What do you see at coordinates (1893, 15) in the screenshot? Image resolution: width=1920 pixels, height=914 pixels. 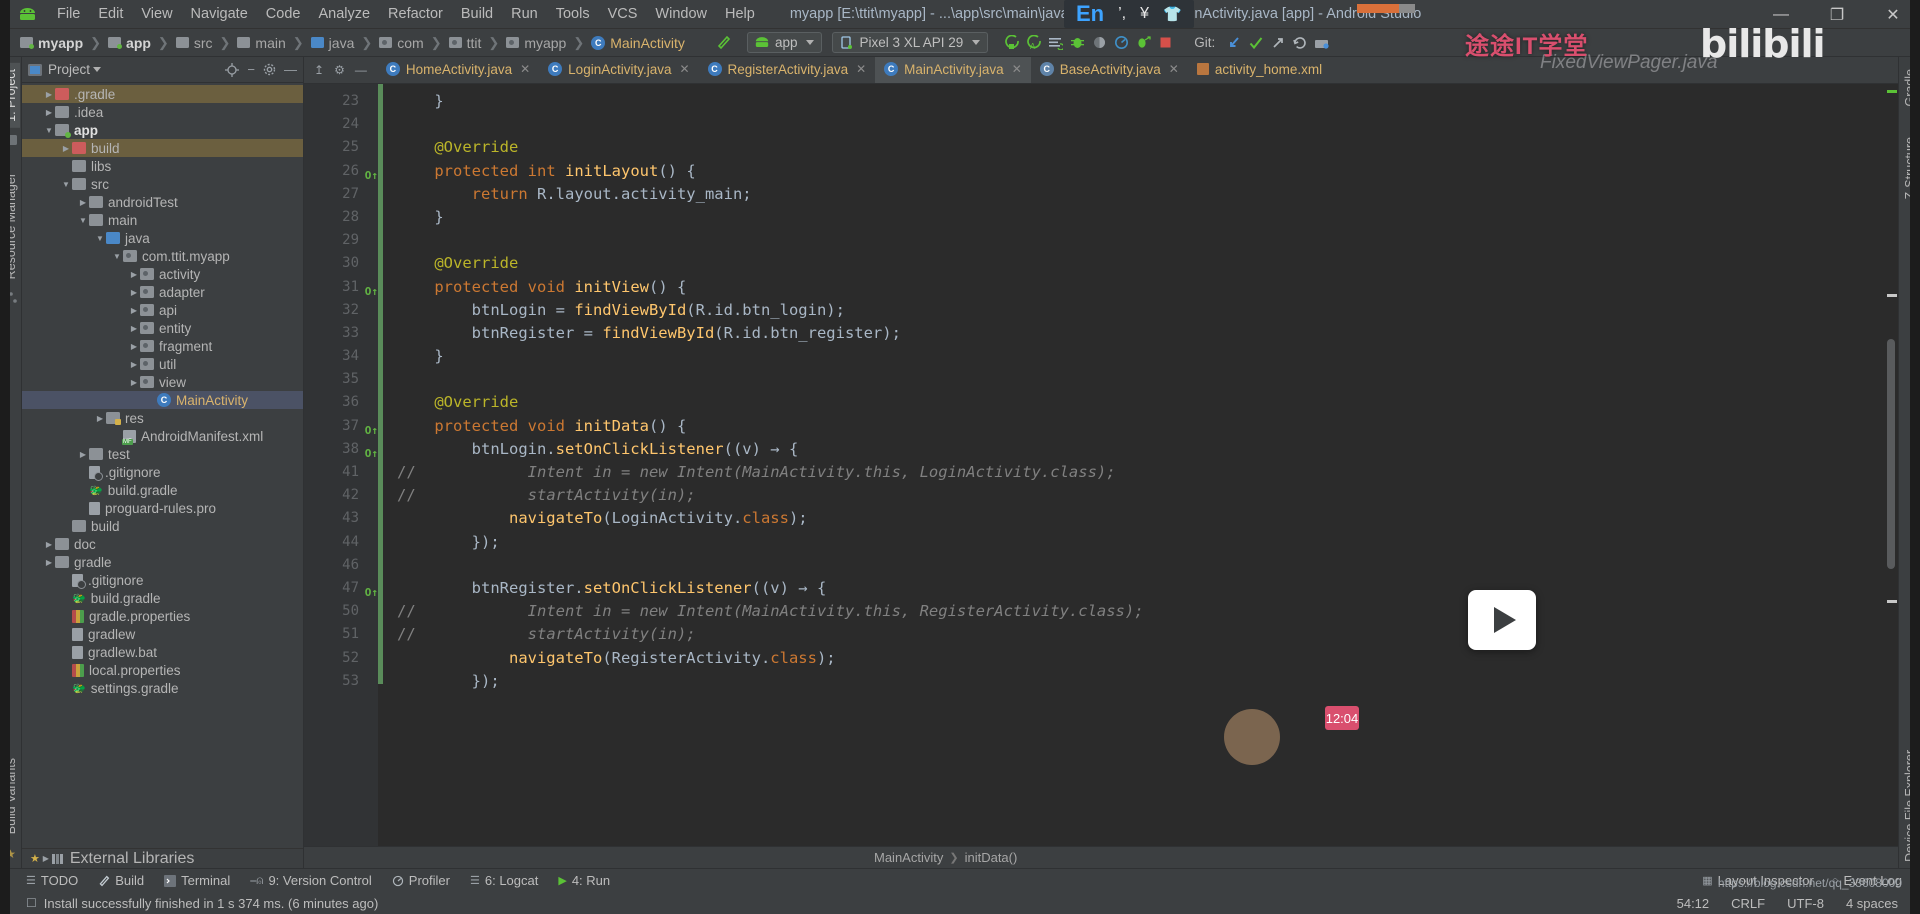 I see `close-button: ✕` at bounding box center [1893, 15].